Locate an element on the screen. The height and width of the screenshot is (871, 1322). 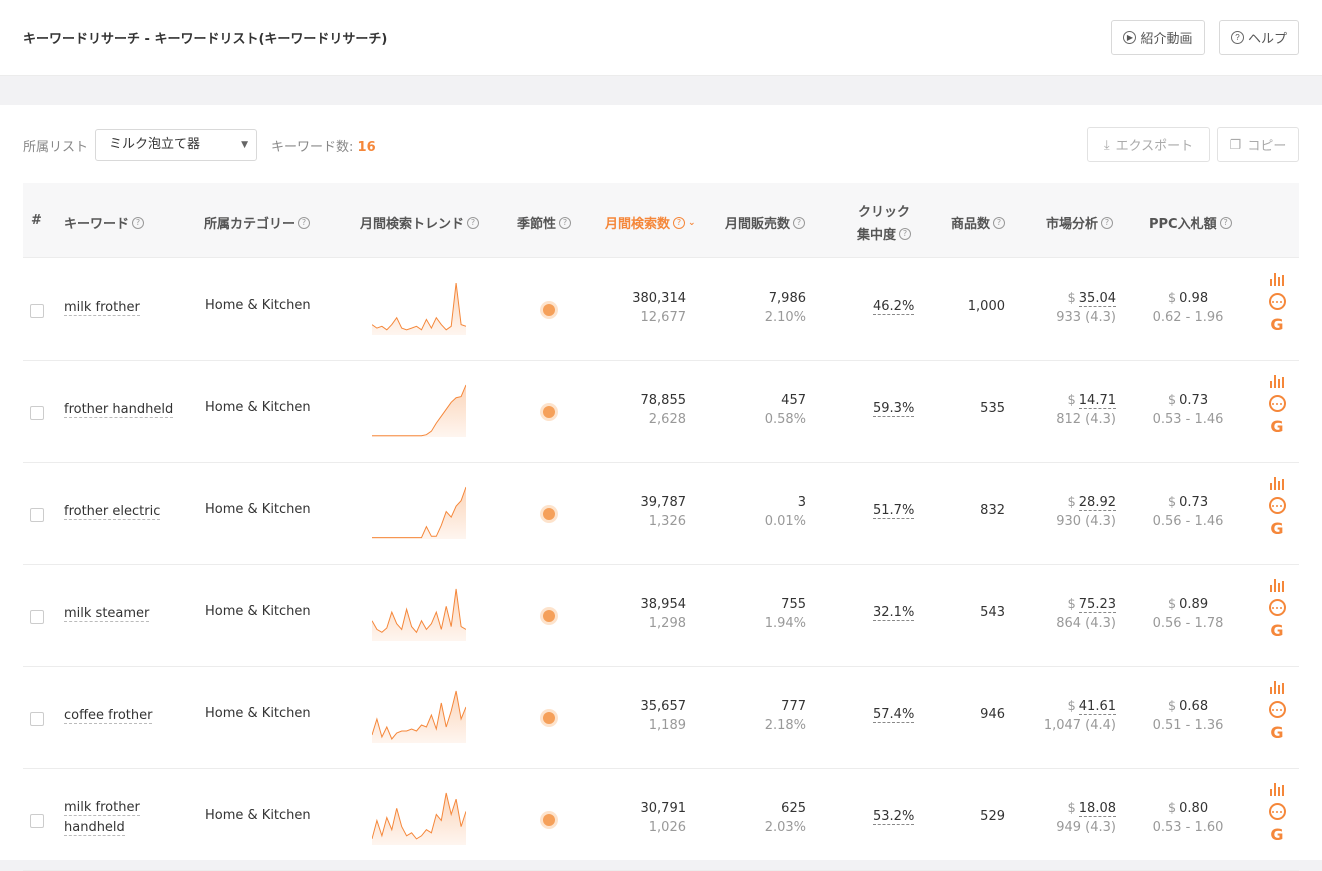
help-button: ? ヘルプ is located at coordinates (1259, 37).